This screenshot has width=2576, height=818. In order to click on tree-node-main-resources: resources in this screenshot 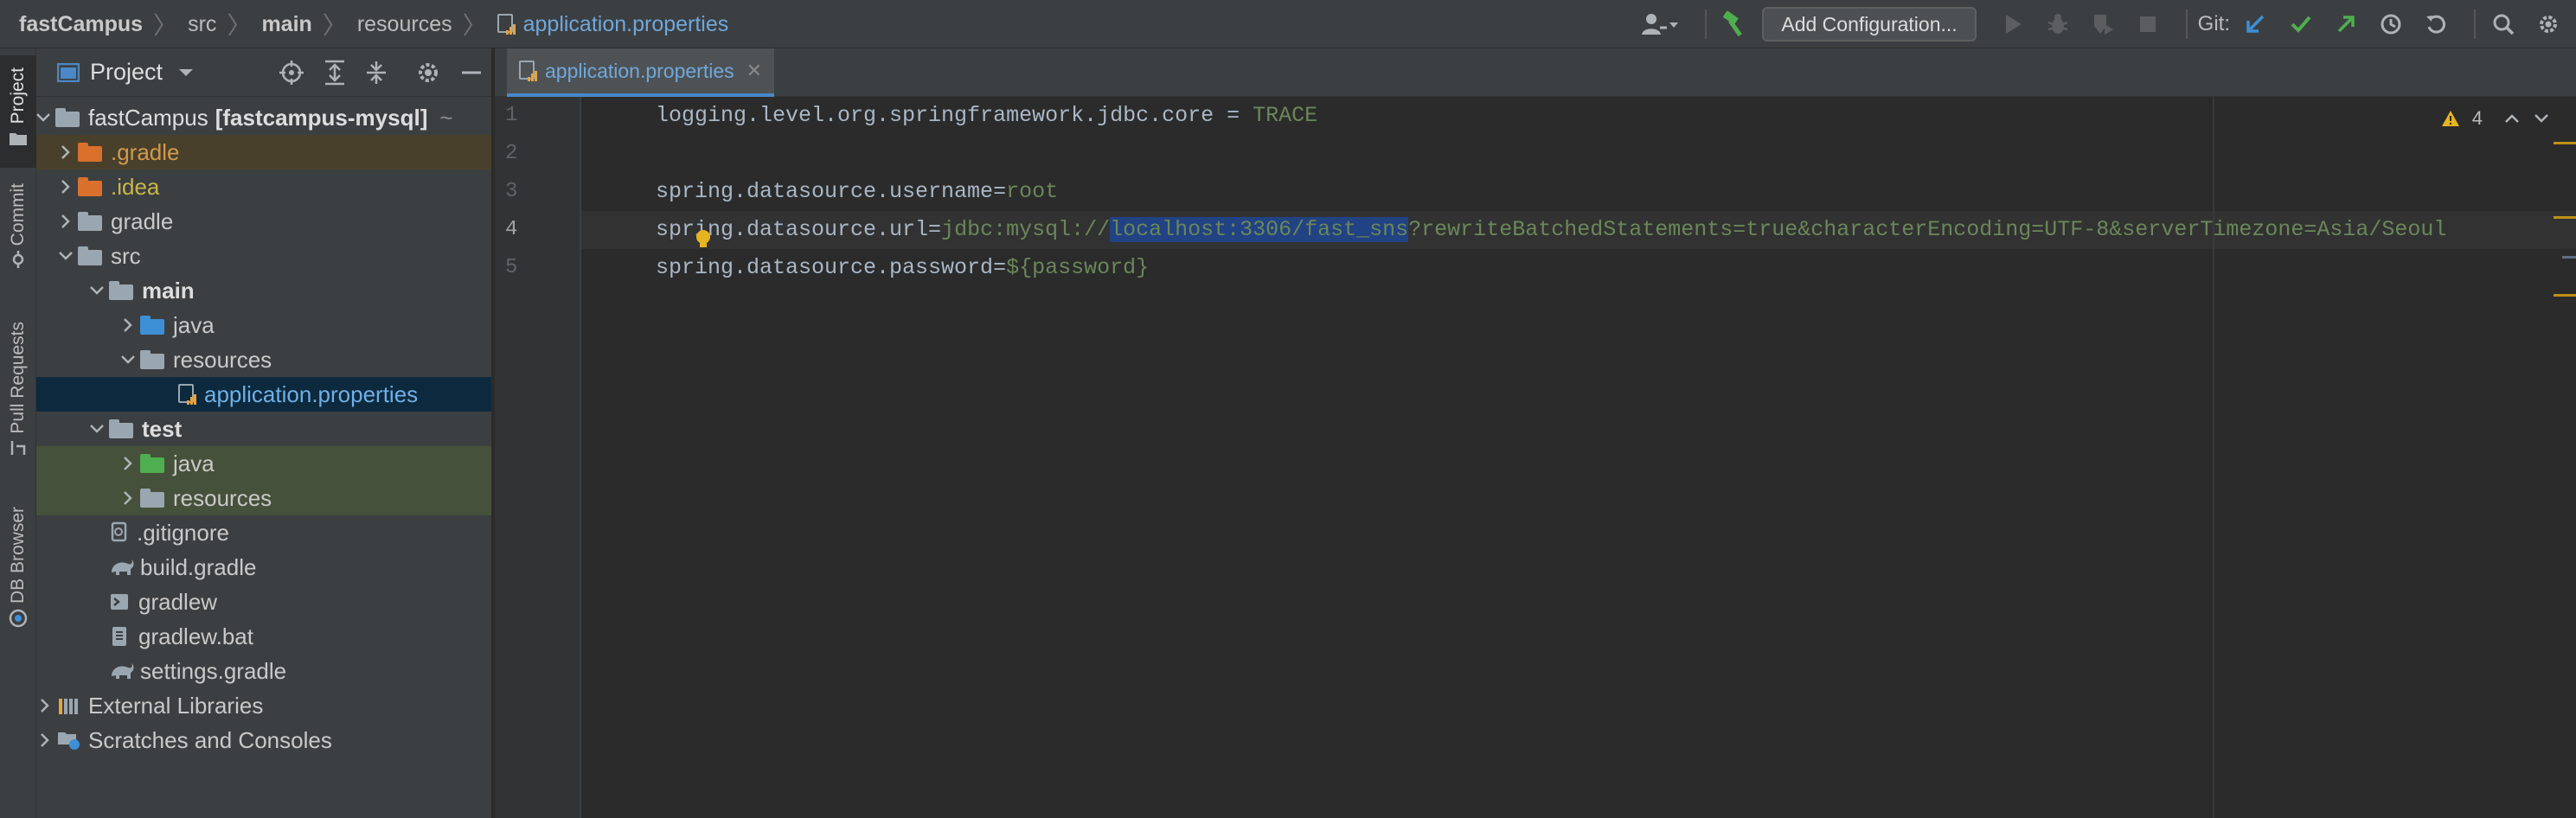, I will do `click(263, 360)`.